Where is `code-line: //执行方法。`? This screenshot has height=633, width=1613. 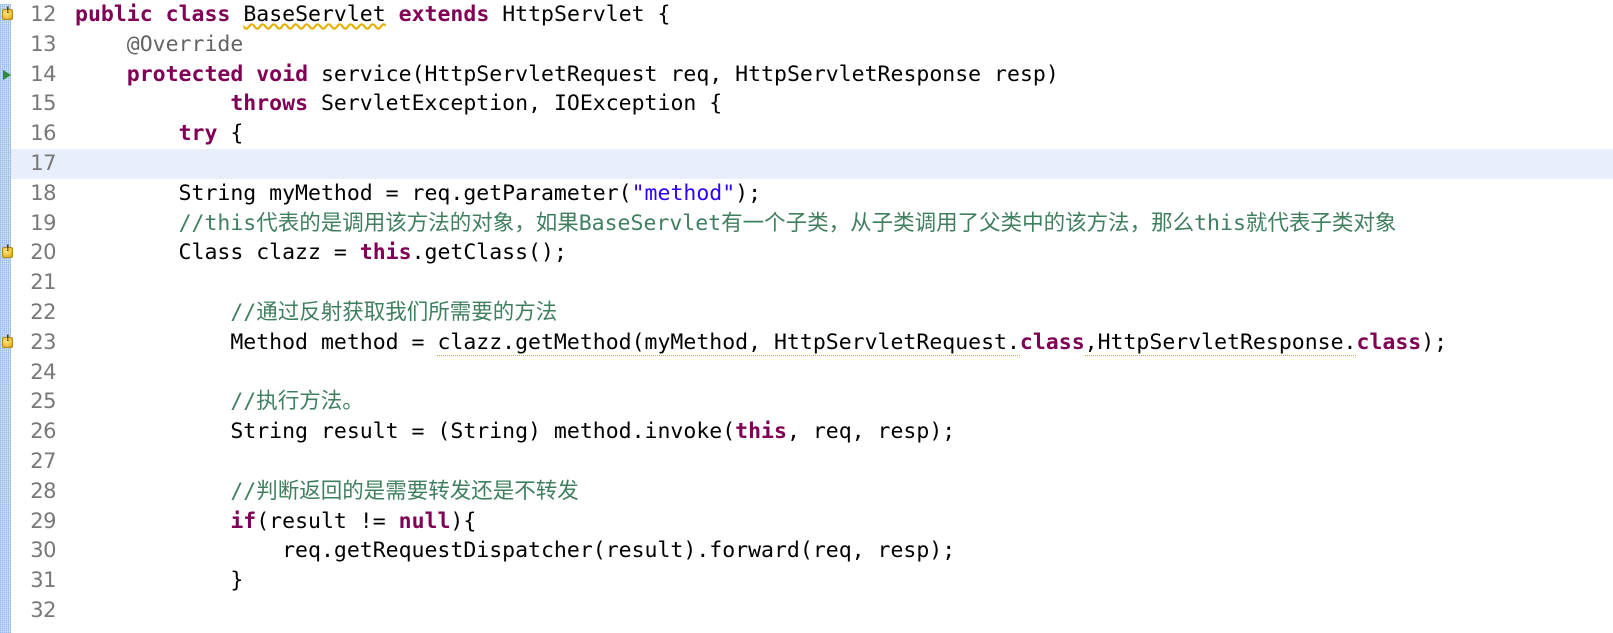
code-line: //执行方法。 is located at coordinates (842, 402).